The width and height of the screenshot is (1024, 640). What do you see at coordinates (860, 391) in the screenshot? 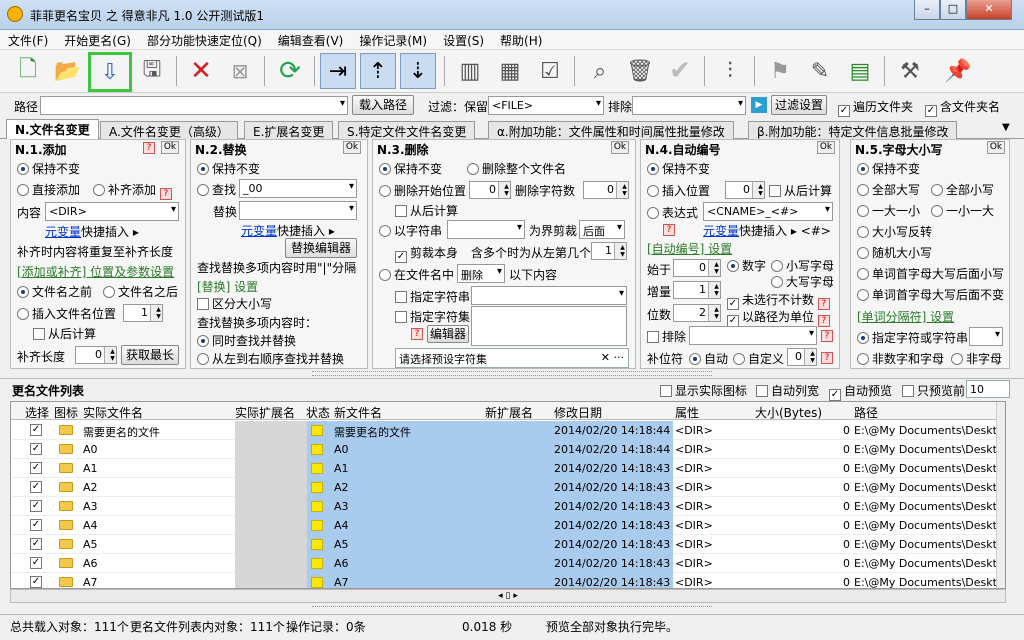
I see `auto-preview-checkbox: ✓ 自动预览` at bounding box center [860, 391].